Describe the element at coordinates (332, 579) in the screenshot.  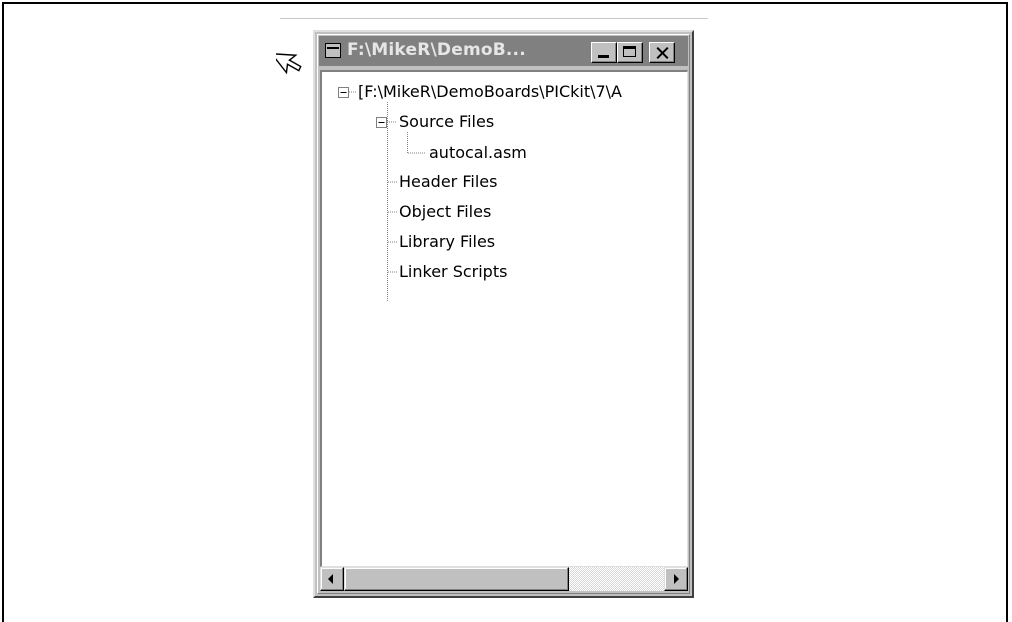
I see `arrow-left-icon` at that location.